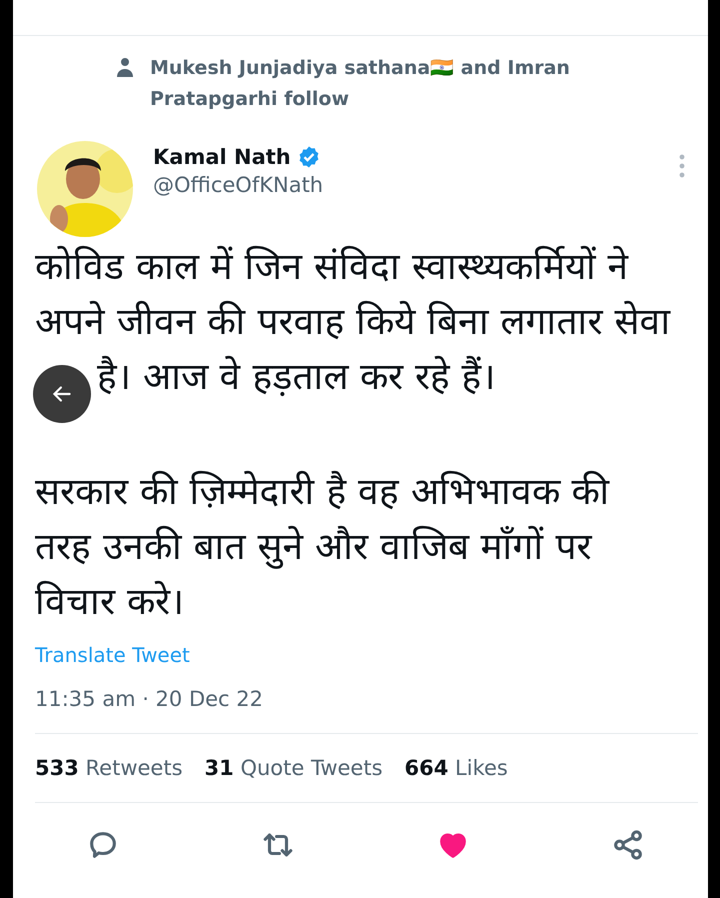  I want to click on tweet-text-line: अपने जीवन की परवाह किये बिना लगातार सेवा, so click(352, 322).